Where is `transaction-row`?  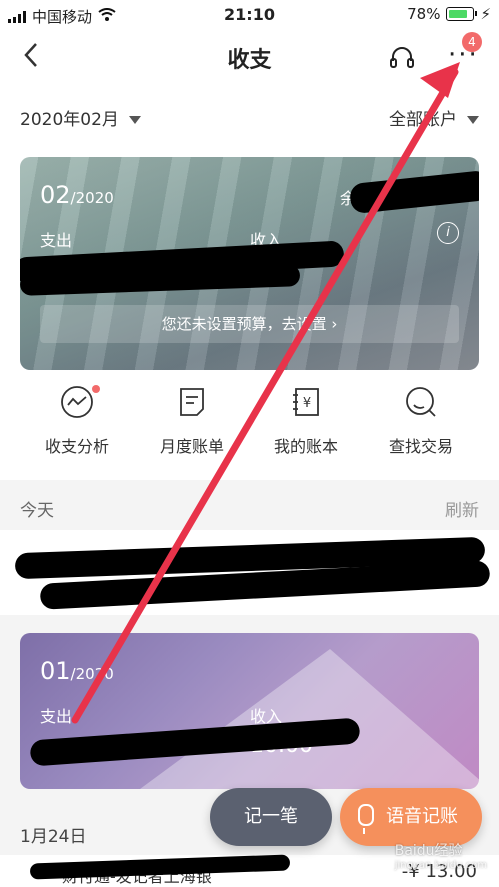
transaction-row is located at coordinates (249, 572).